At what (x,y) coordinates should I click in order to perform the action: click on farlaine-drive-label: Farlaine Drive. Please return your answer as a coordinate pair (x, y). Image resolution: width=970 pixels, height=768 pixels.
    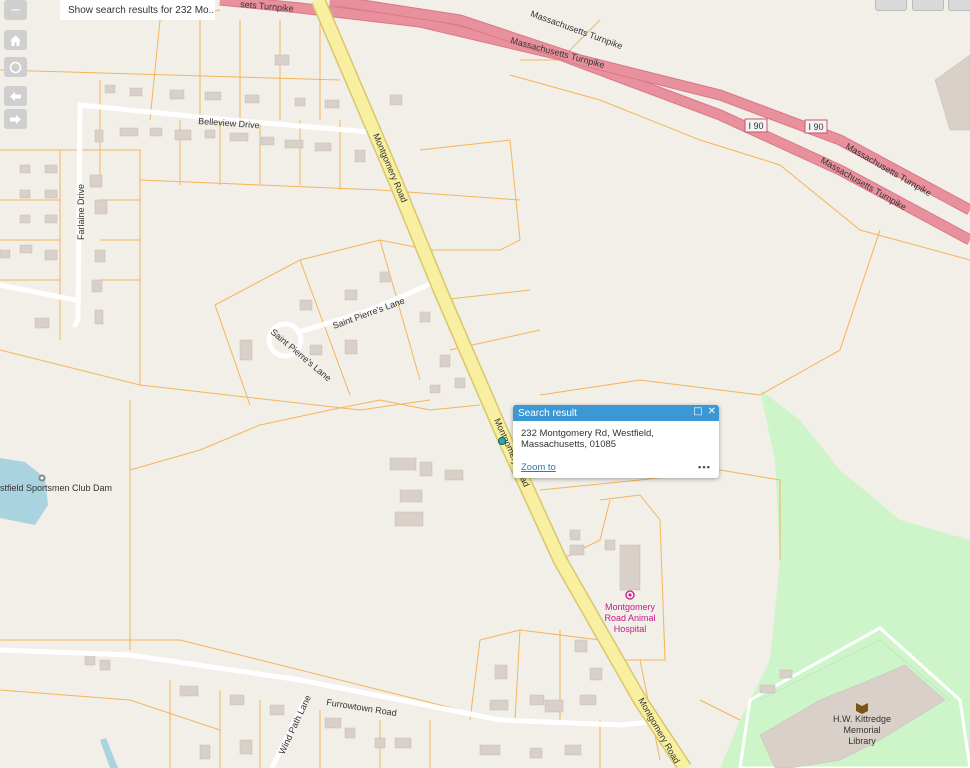
    Looking at the image, I should click on (81, 212).